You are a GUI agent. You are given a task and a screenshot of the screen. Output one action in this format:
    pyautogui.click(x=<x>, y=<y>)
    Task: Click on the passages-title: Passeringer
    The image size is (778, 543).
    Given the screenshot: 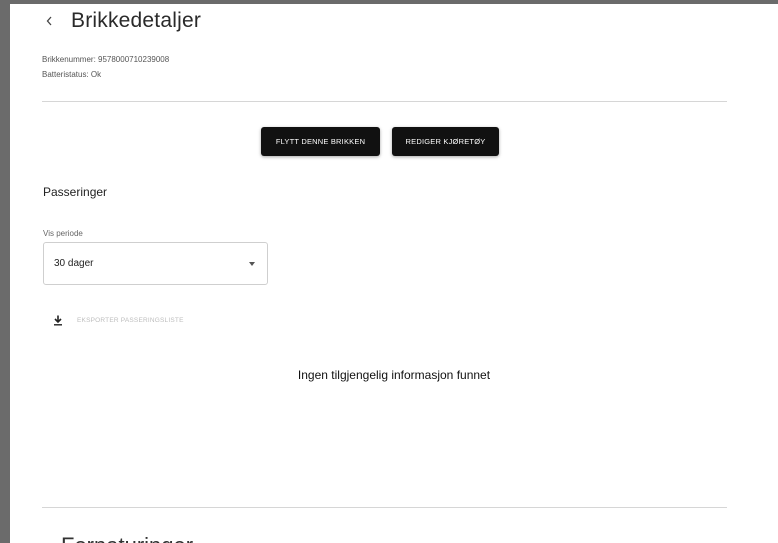 What is the action you would take?
    pyautogui.click(x=75, y=192)
    